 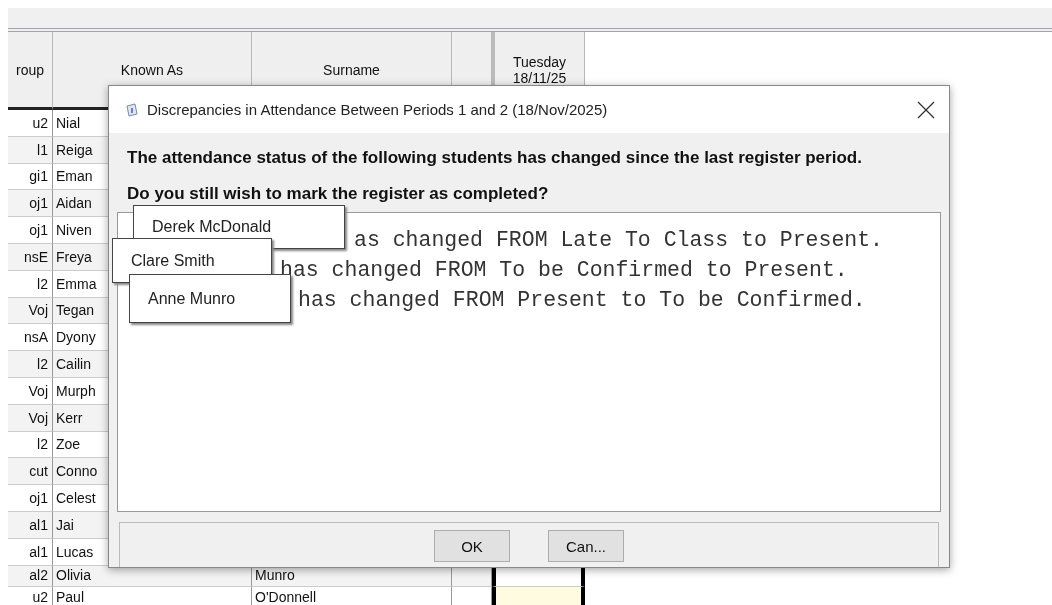 What do you see at coordinates (30, 472) in the screenshot?
I see `table-cell: cut` at bounding box center [30, 472].